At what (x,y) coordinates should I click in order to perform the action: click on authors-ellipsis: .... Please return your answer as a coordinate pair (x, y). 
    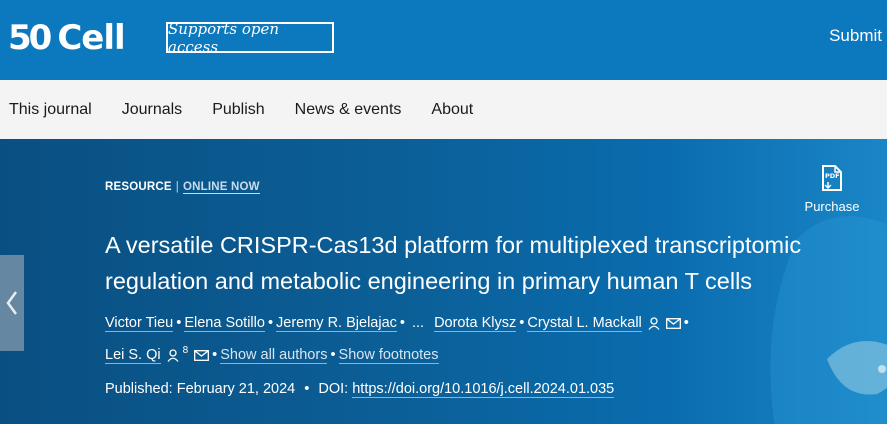
    Looking at the image, I should click on (418, 323).